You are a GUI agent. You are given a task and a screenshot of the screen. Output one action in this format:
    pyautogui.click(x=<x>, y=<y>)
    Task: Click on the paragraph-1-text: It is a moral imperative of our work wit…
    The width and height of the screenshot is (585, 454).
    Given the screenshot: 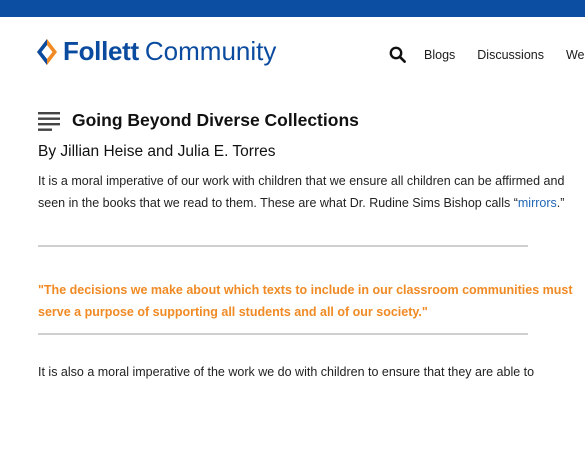 What is the action you would take?
    pyautogui.click(x=301, y=192)
    